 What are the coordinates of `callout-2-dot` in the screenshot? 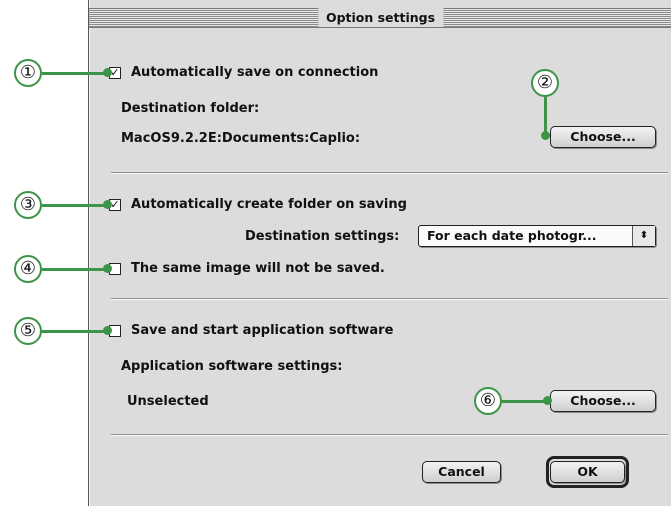 It's located at (545, 135).